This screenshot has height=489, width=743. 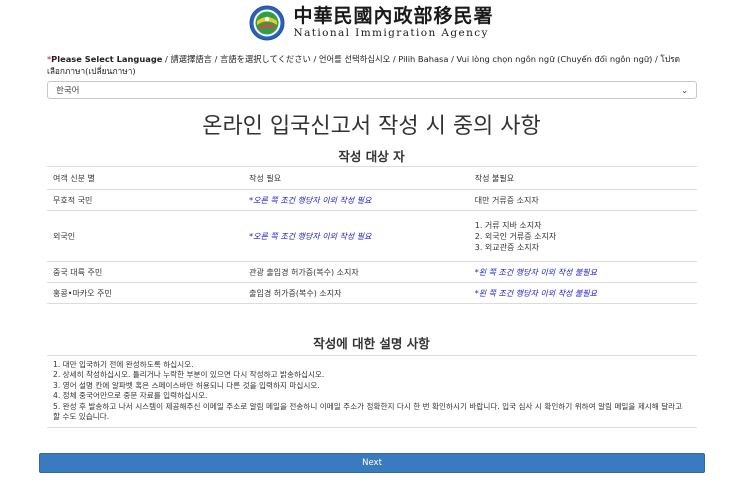 I want to click on language-selected-value: 한국어, so click(x=68, y=91).